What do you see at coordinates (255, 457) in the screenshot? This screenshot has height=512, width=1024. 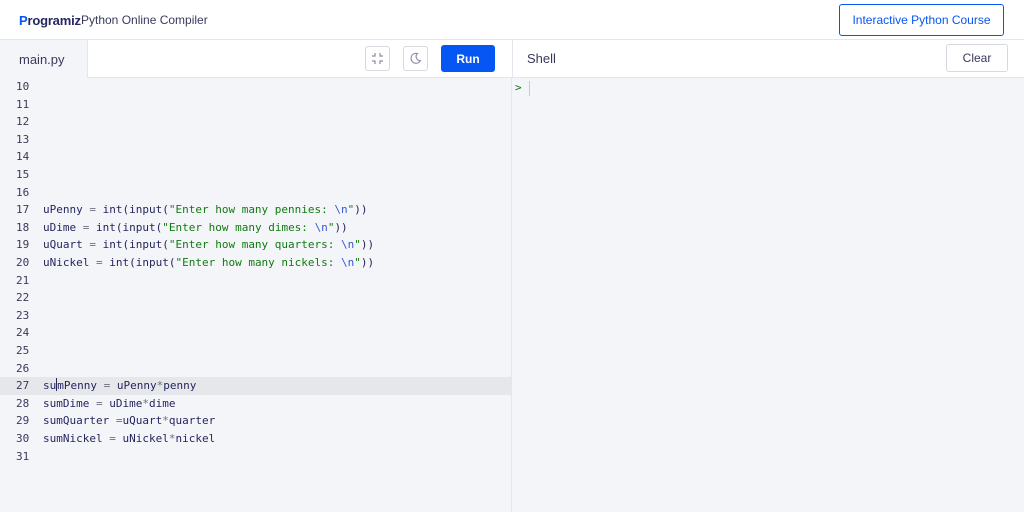 I see `code-line: 31` at bounding box center [255, 457].